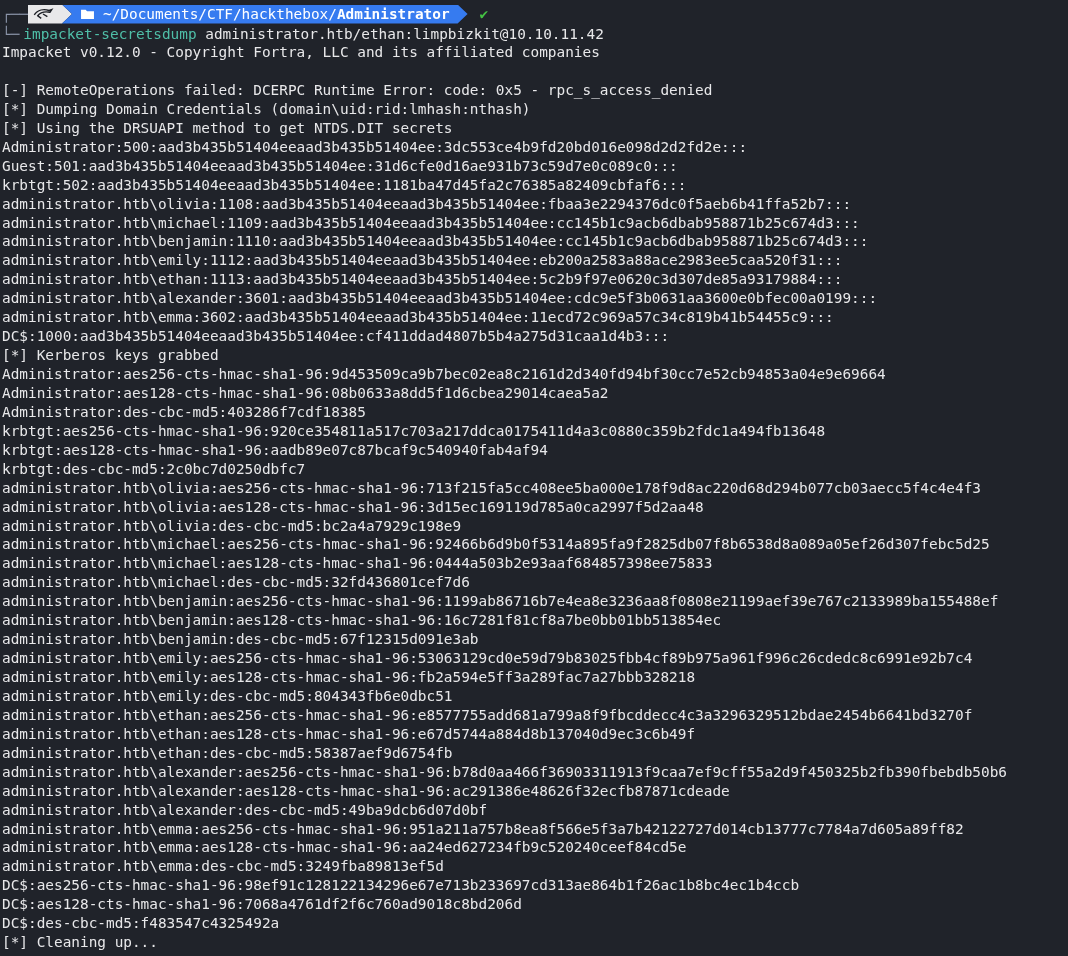 The image size is (1068, 956). What do you see at coordinates (301, 52) in the screenshot?
I see `output-line: Impacket v0.12.0 - Copyright Fortra, LLC and its affiliated companies` at bounding box center [301, 52].